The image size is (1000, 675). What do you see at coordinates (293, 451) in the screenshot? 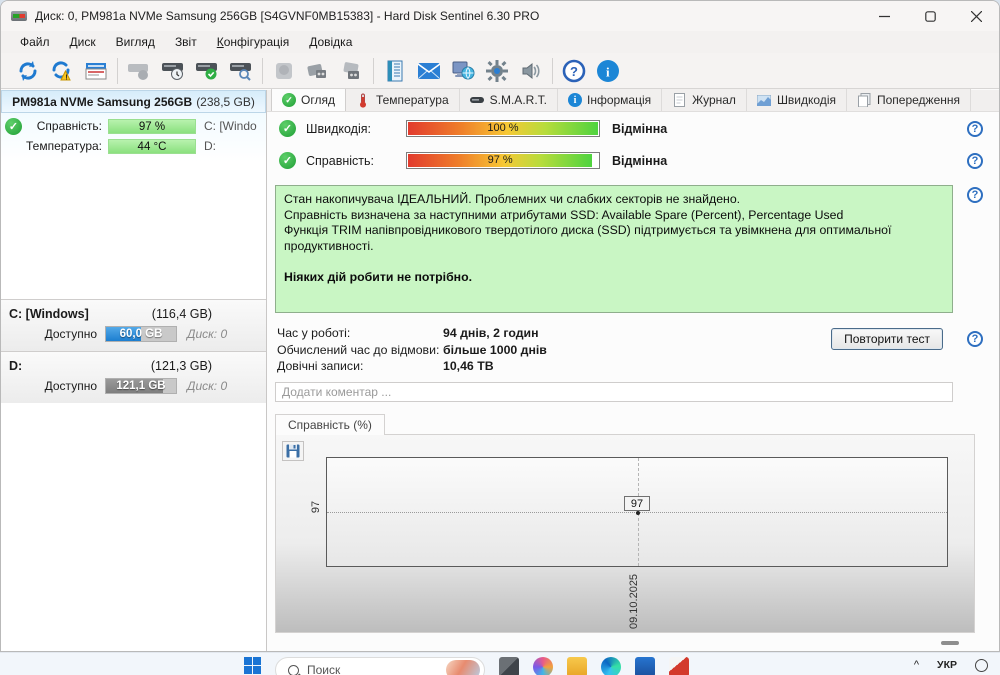
I see `save-chart-icon` at bounding box center [293, 451].